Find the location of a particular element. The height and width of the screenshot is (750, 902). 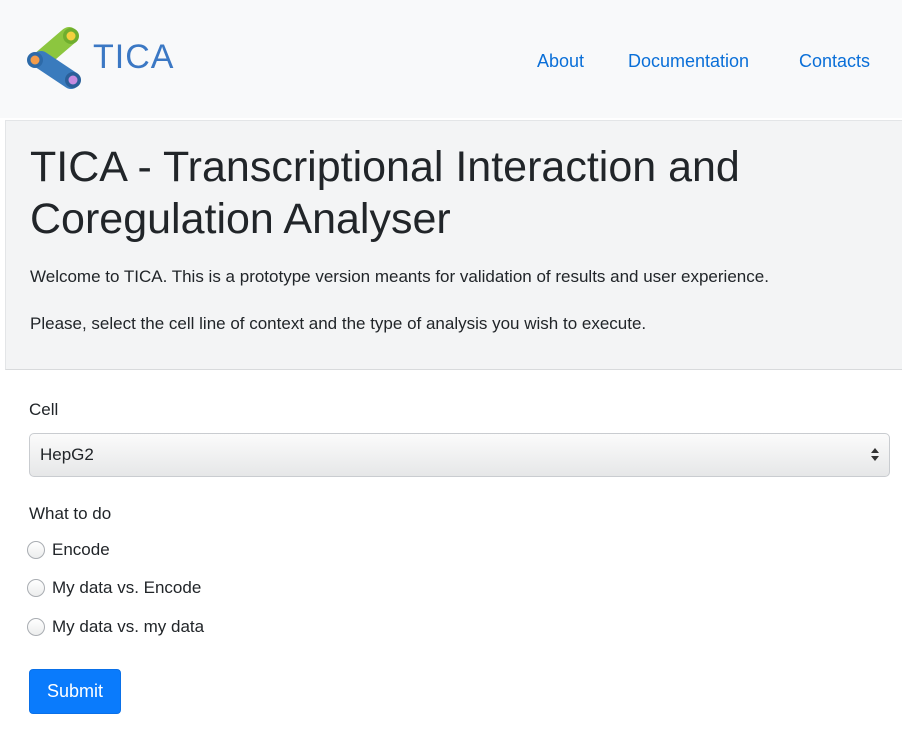

radio-label: My data vs. my data is located at coordinates (128, 626).